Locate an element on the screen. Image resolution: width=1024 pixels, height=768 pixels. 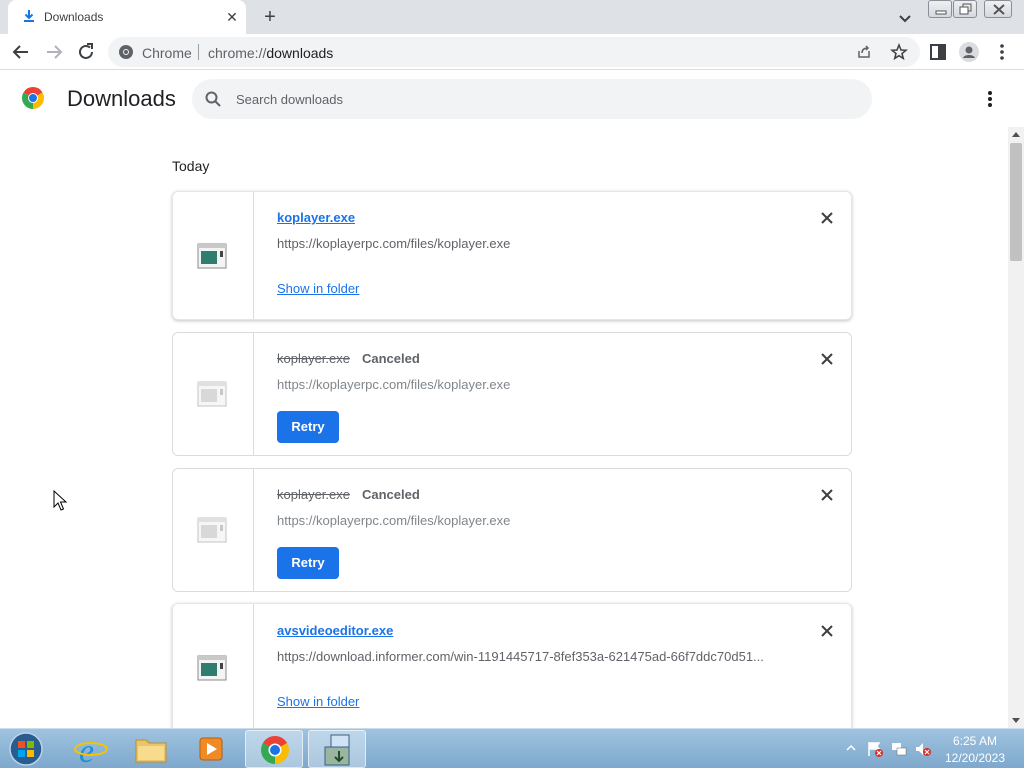
taskbar-internet-explorer: e is located at coordinates (91, 749).